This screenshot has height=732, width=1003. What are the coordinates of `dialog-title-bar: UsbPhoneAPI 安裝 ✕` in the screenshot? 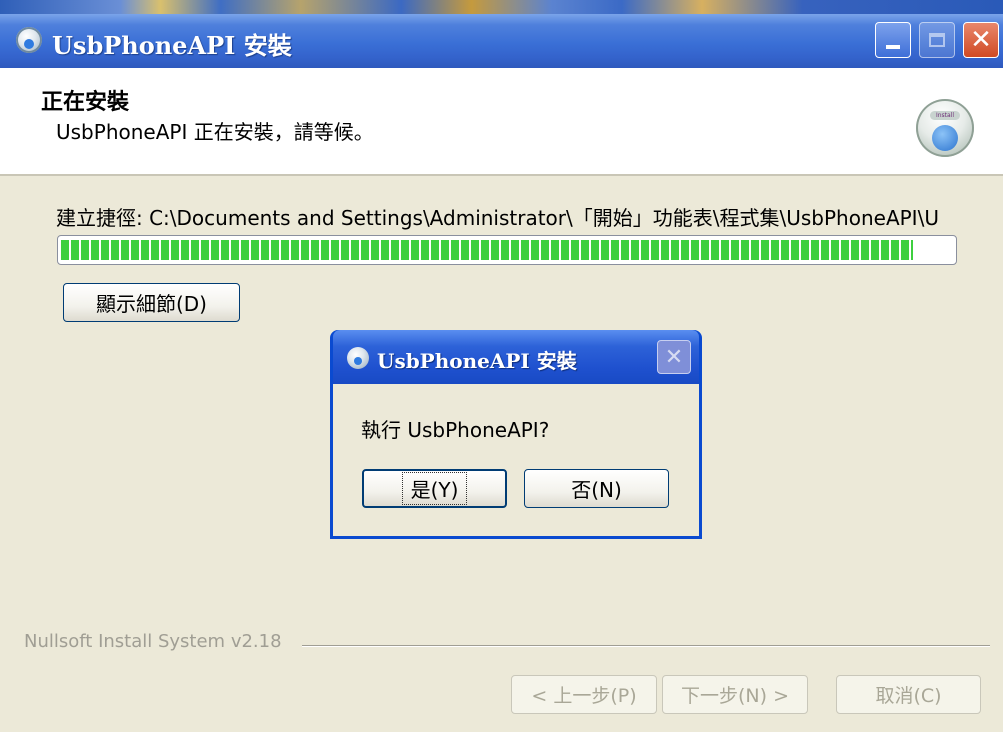 It's located at (516, 357).